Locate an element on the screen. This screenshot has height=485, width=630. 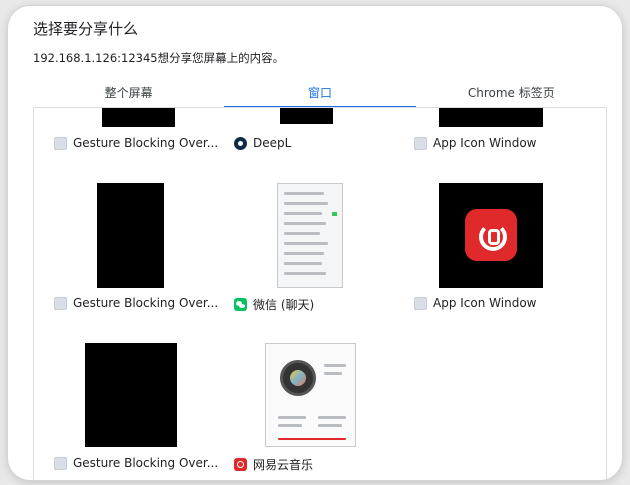
source-tabs: 整个屏幕 窗口 Chrome 标签页 is located at coordinates (320, 93).